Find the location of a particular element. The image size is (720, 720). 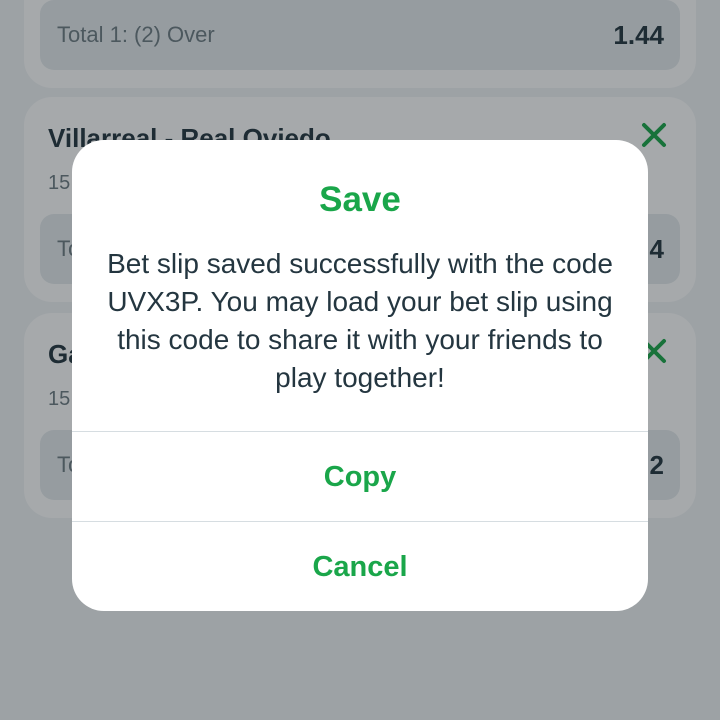

cancel-button: Cancel is located at coordinates (360, 566).